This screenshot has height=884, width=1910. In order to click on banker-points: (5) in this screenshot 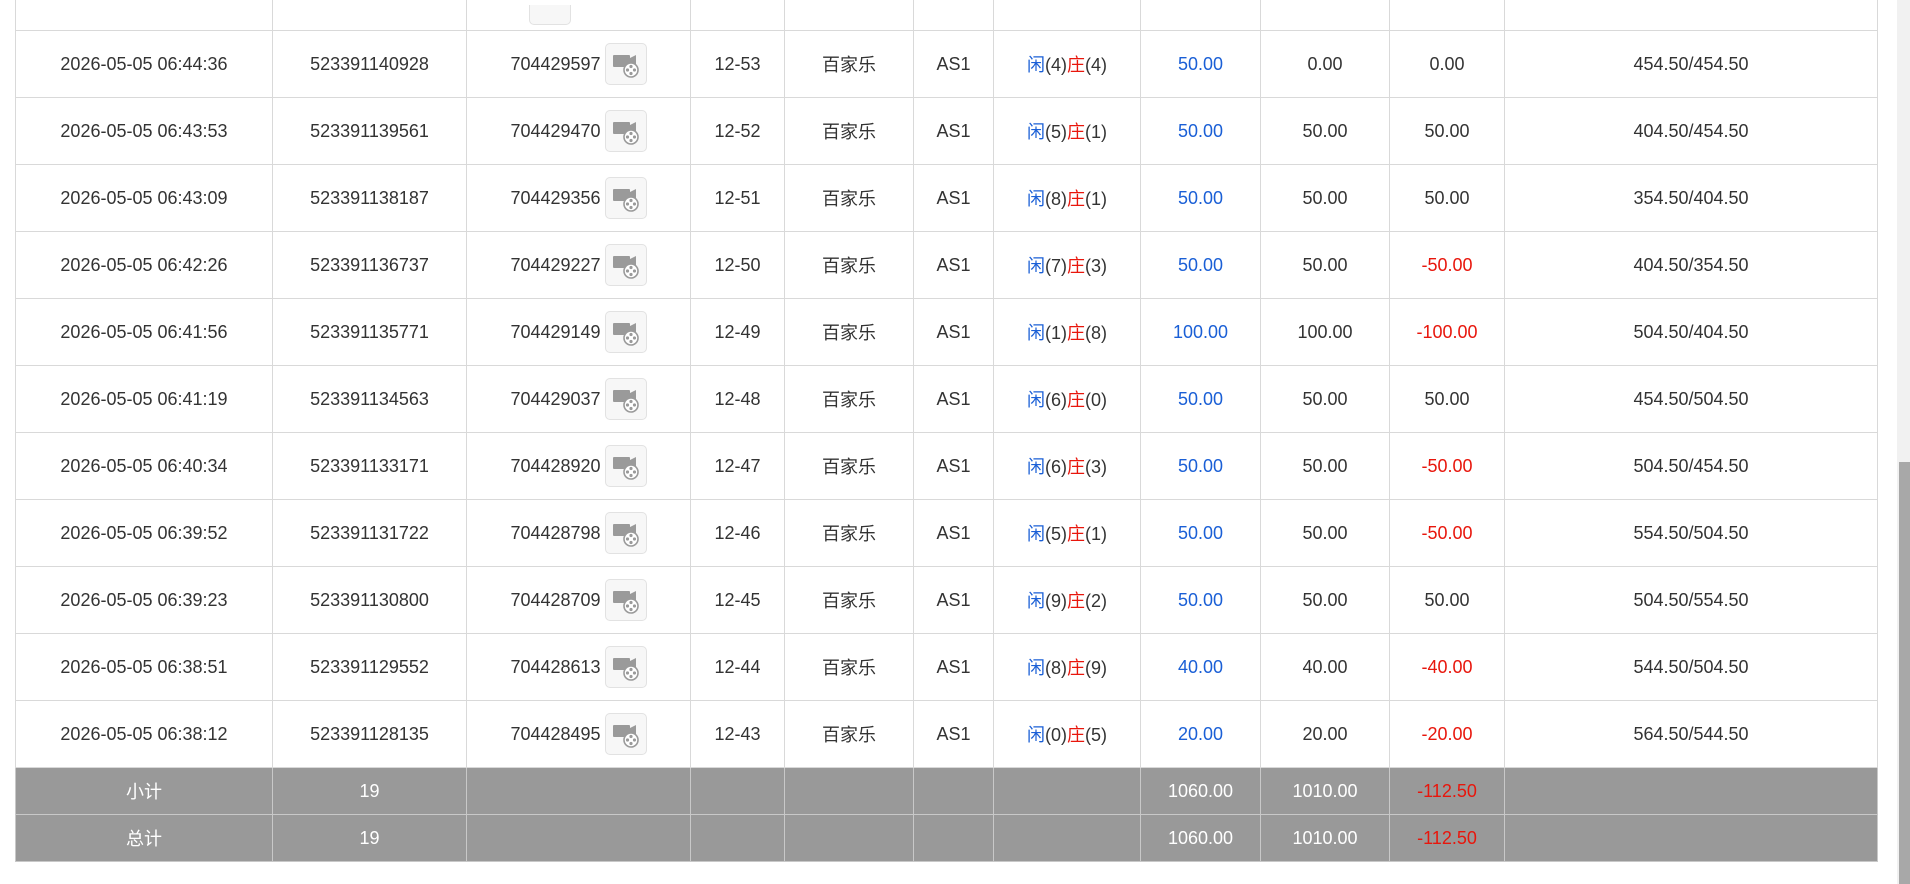, I will do `click(1096, 735)`.